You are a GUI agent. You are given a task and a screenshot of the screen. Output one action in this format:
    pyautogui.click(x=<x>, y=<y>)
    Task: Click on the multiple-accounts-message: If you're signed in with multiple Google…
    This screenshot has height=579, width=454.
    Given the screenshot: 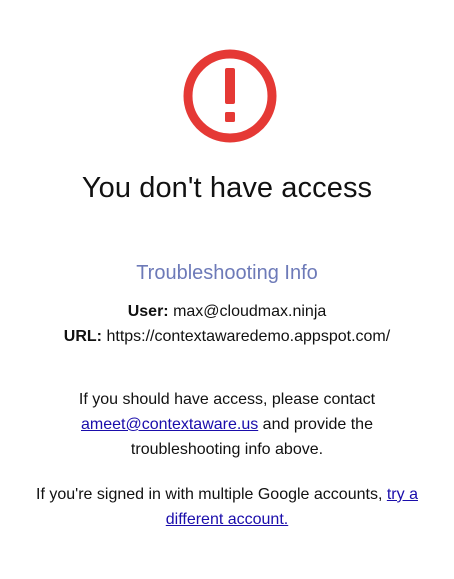 What is the action you would take?
    pyautogui.click(x=227, y=507)
    